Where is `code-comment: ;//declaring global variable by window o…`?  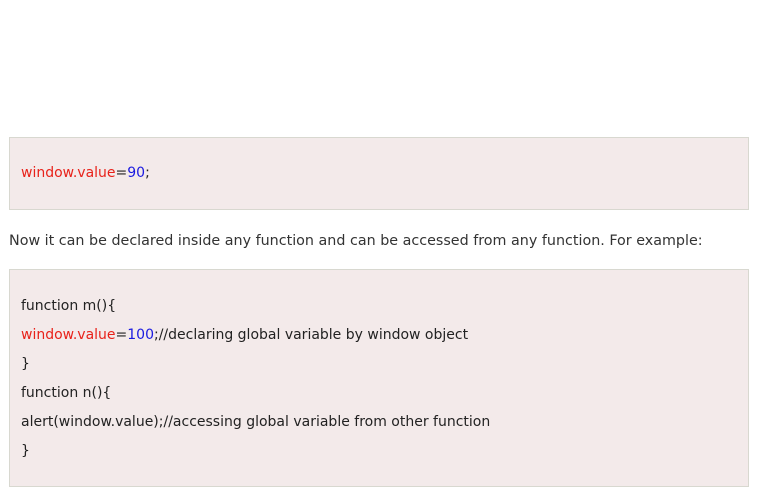 code-comment: ;//declaring global variable by window o… is located at coordinates (311, 335).